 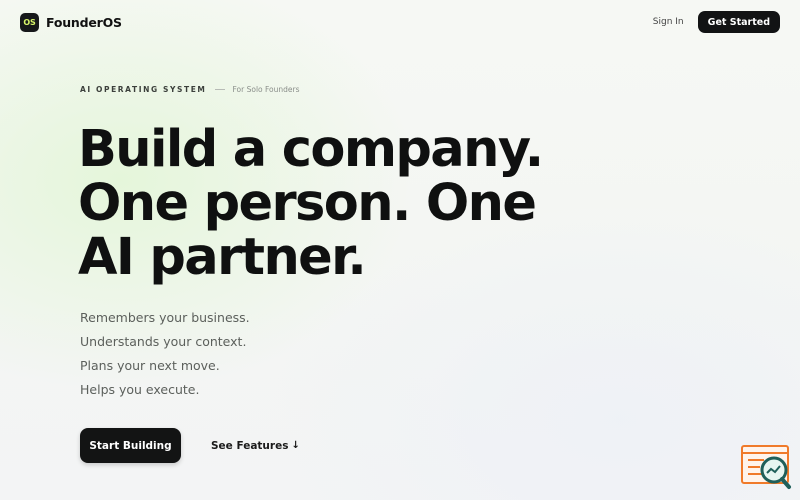 What do you see at coordinates (738, 22) in the screenshot?
I see `get-started-button: Get Started` at bounding box center [738, 22].